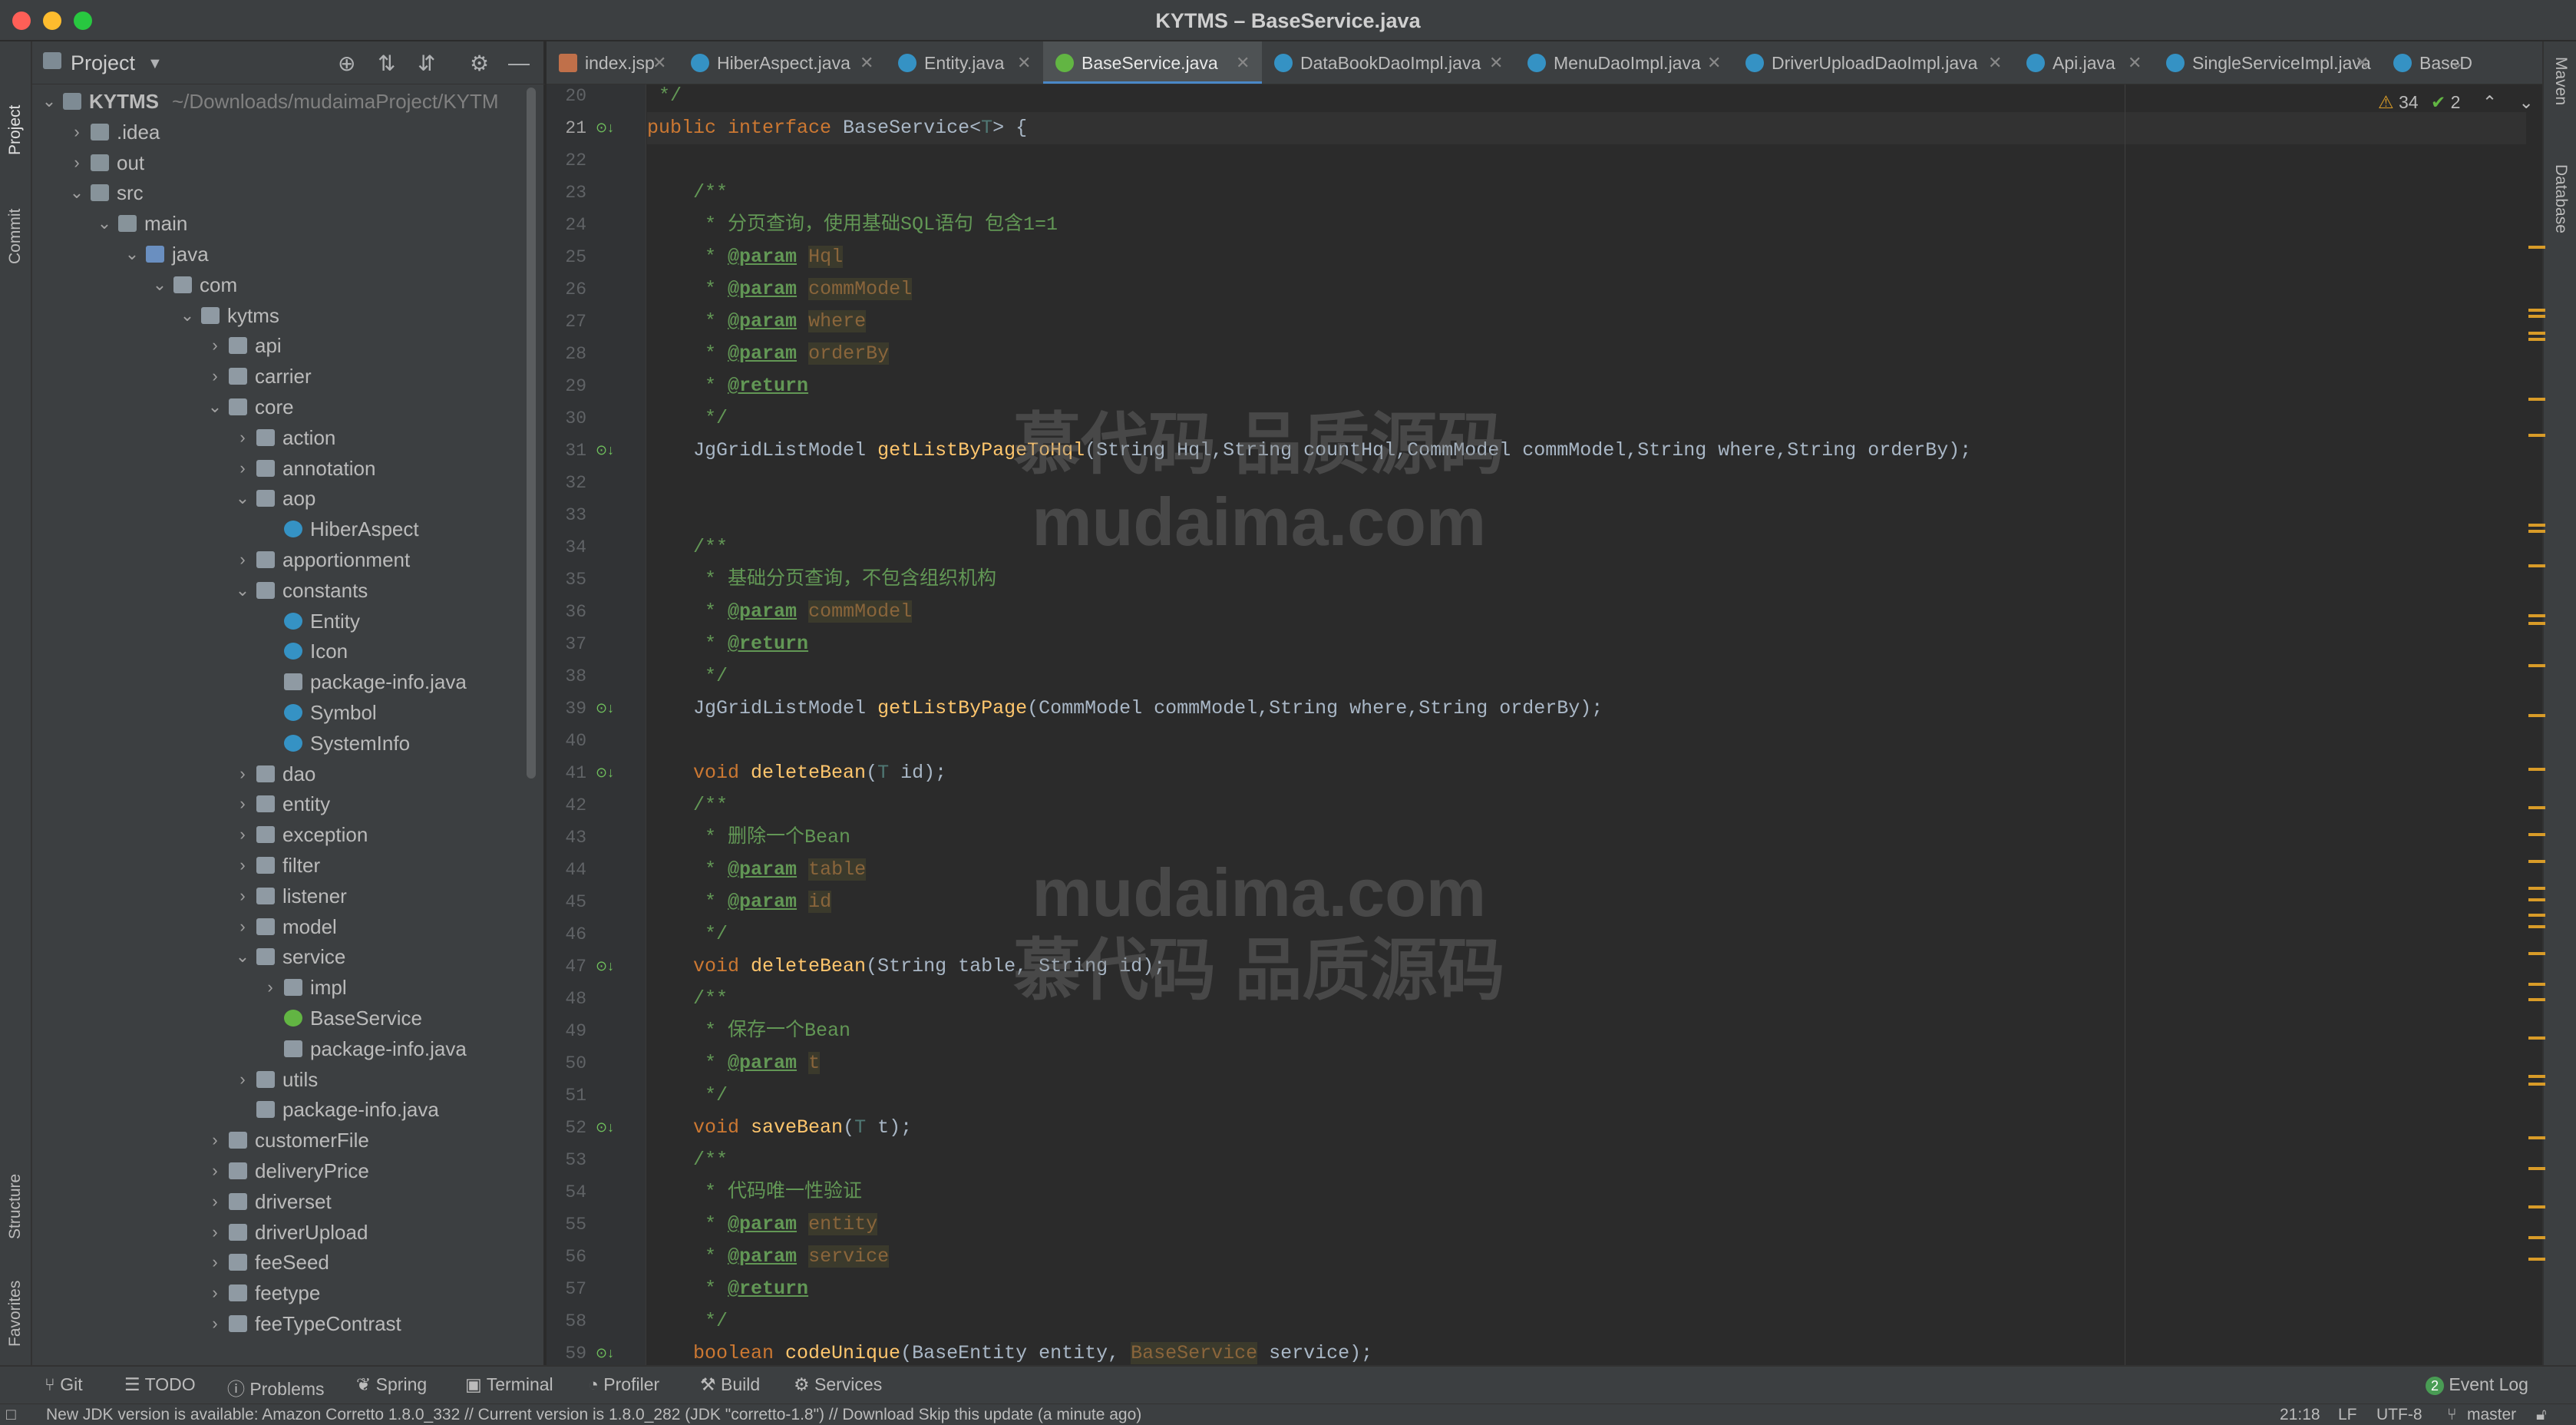 This screenshot has width=2576, height=1425. What do you see at coordinates (757, 870) in the screenshot?
I see `code-line: * @param table` at bounding box center [757, 870].